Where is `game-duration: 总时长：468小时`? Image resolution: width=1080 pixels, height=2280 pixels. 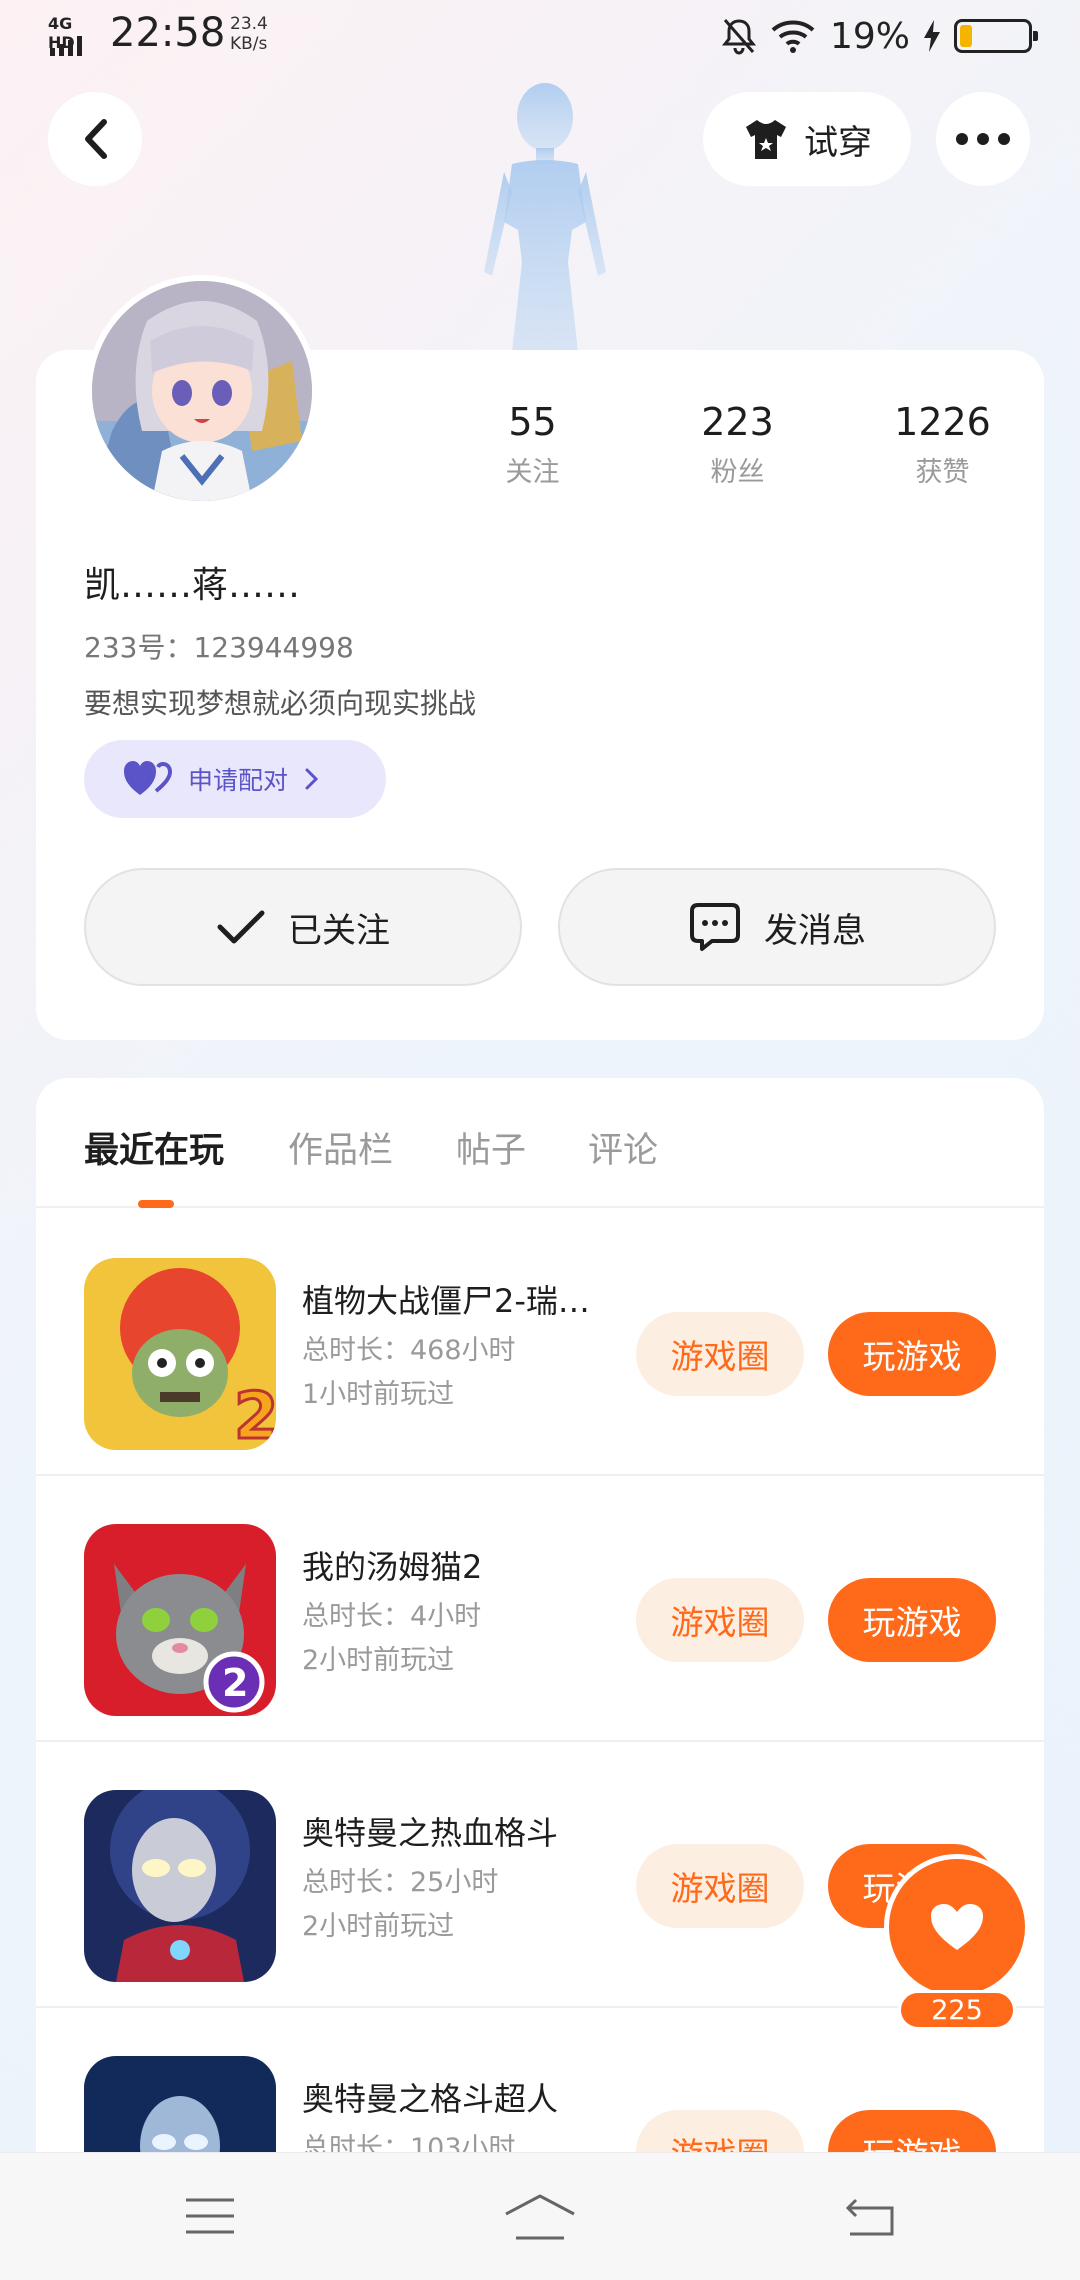 game-duration: 总时长：468小时 is located at coordinates (409, 1350).